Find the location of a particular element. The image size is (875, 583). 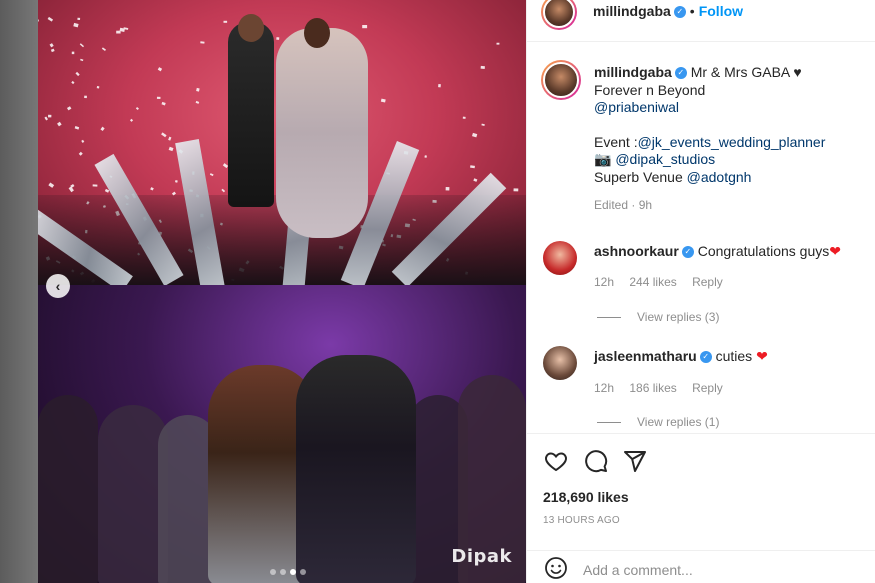

share-button is located at coordinates (635, 461).